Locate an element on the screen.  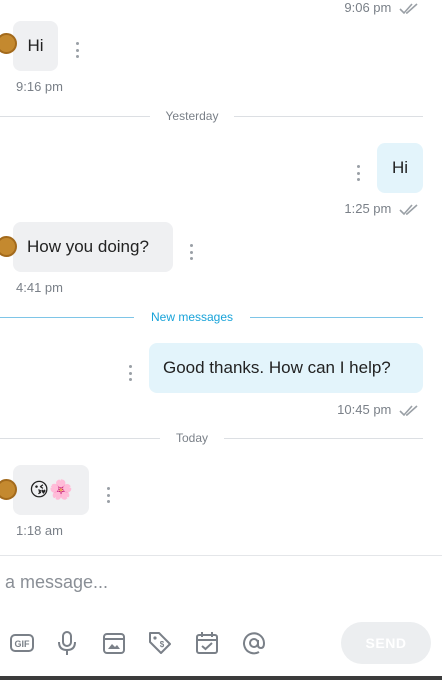
message-time: 10:45 pm is located at coordinates (378, 409).